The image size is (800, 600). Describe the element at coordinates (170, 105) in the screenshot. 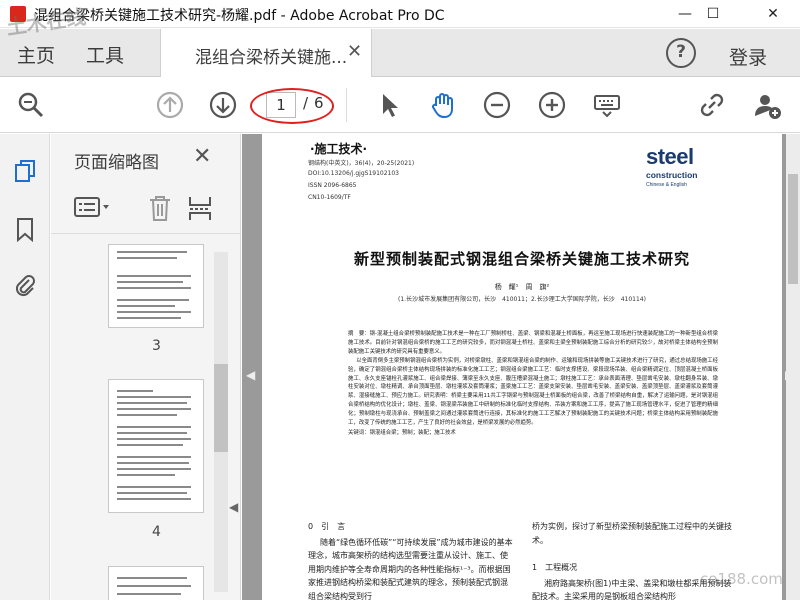

I see `previous-page-icon` at that location.